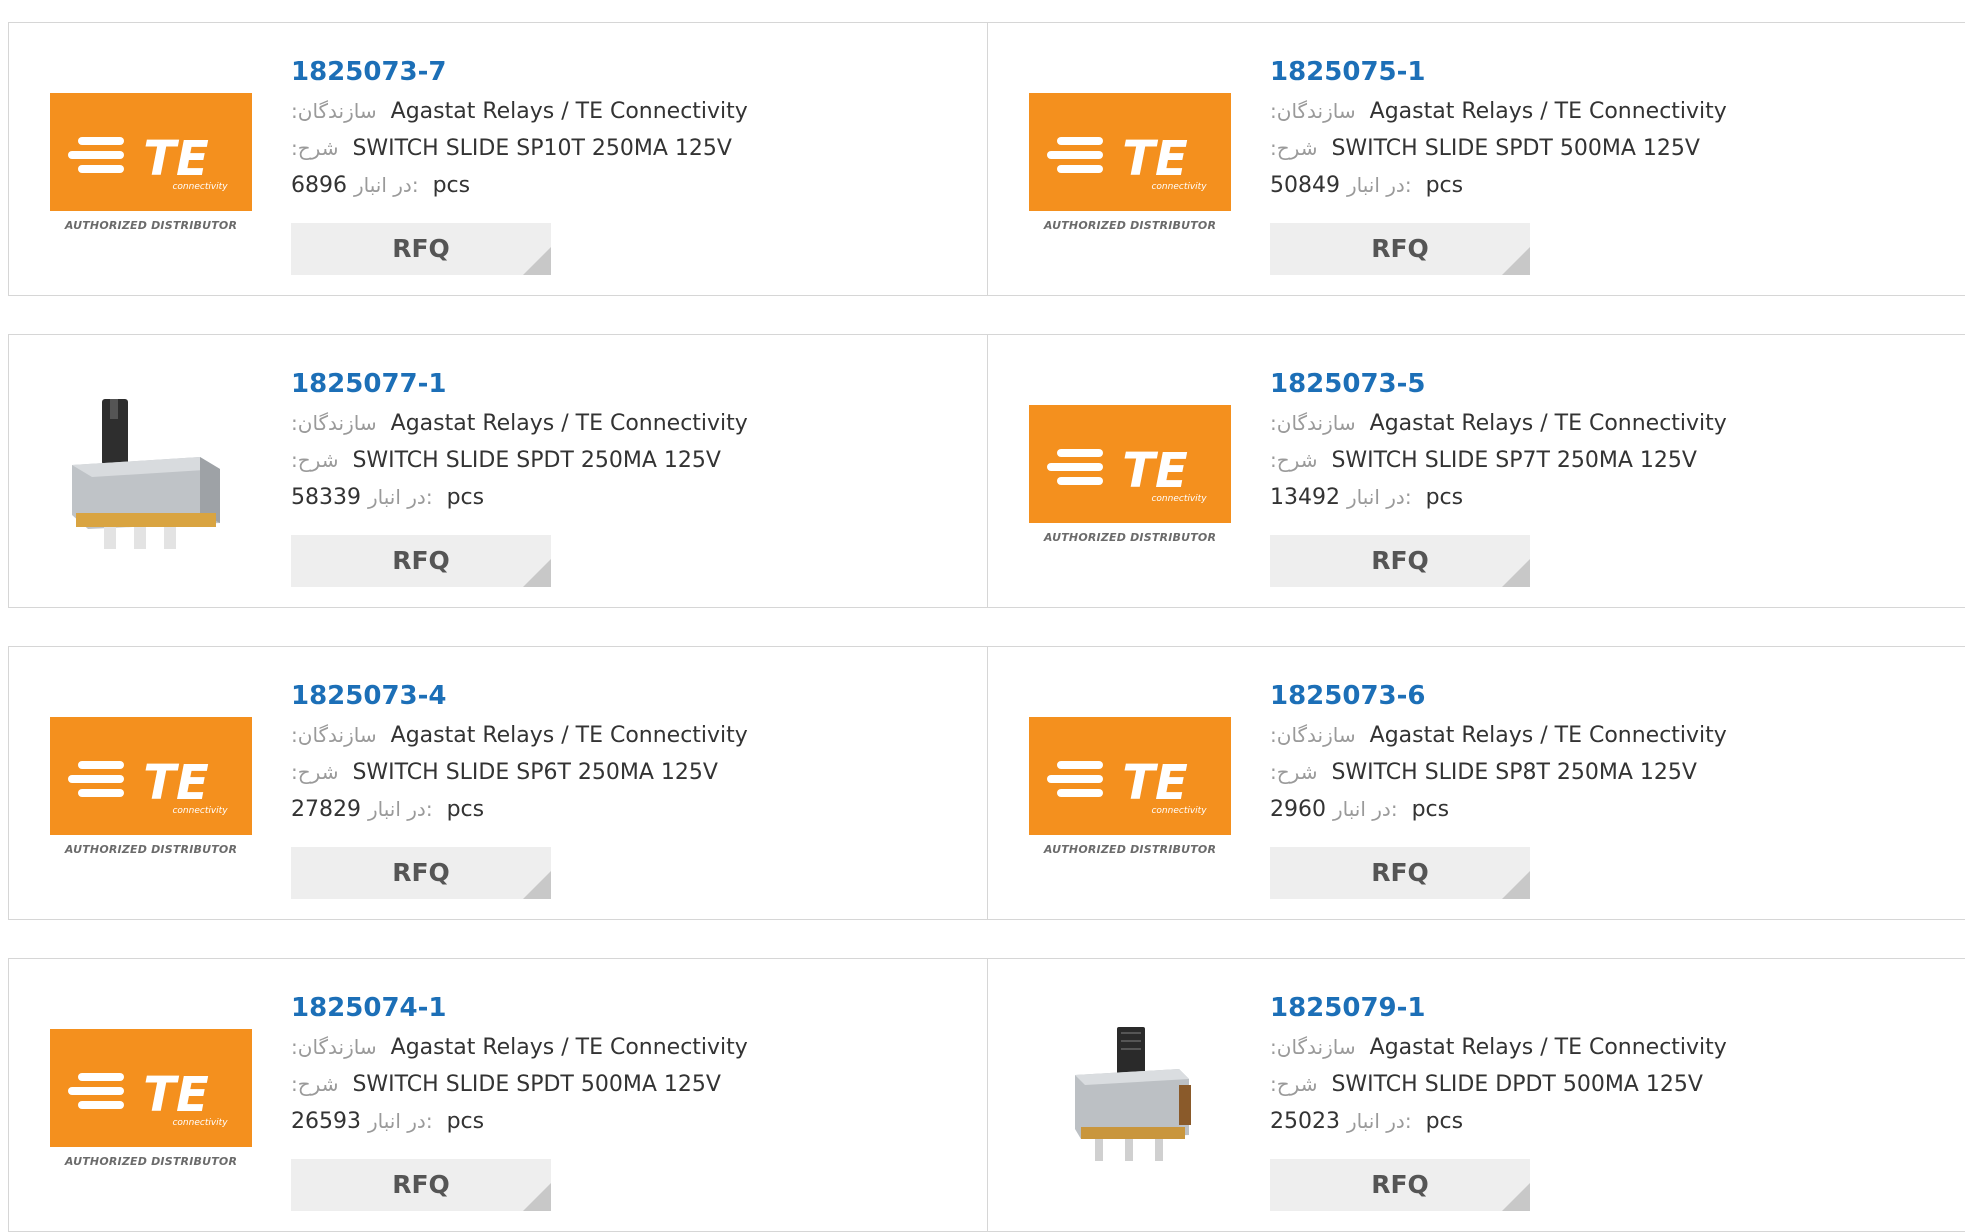  Describe the element at coordinates (1530, 696) in the screenshot. I see `part-number-link: 1825073-6` at that location.